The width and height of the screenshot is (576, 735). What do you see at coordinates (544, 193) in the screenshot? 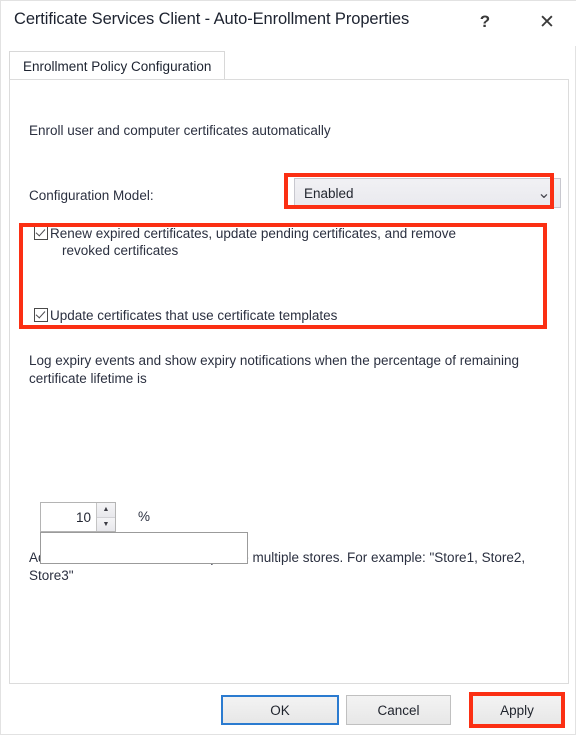
I see `chevron-down-icon: ⌄` at bounding box center [544, 193].